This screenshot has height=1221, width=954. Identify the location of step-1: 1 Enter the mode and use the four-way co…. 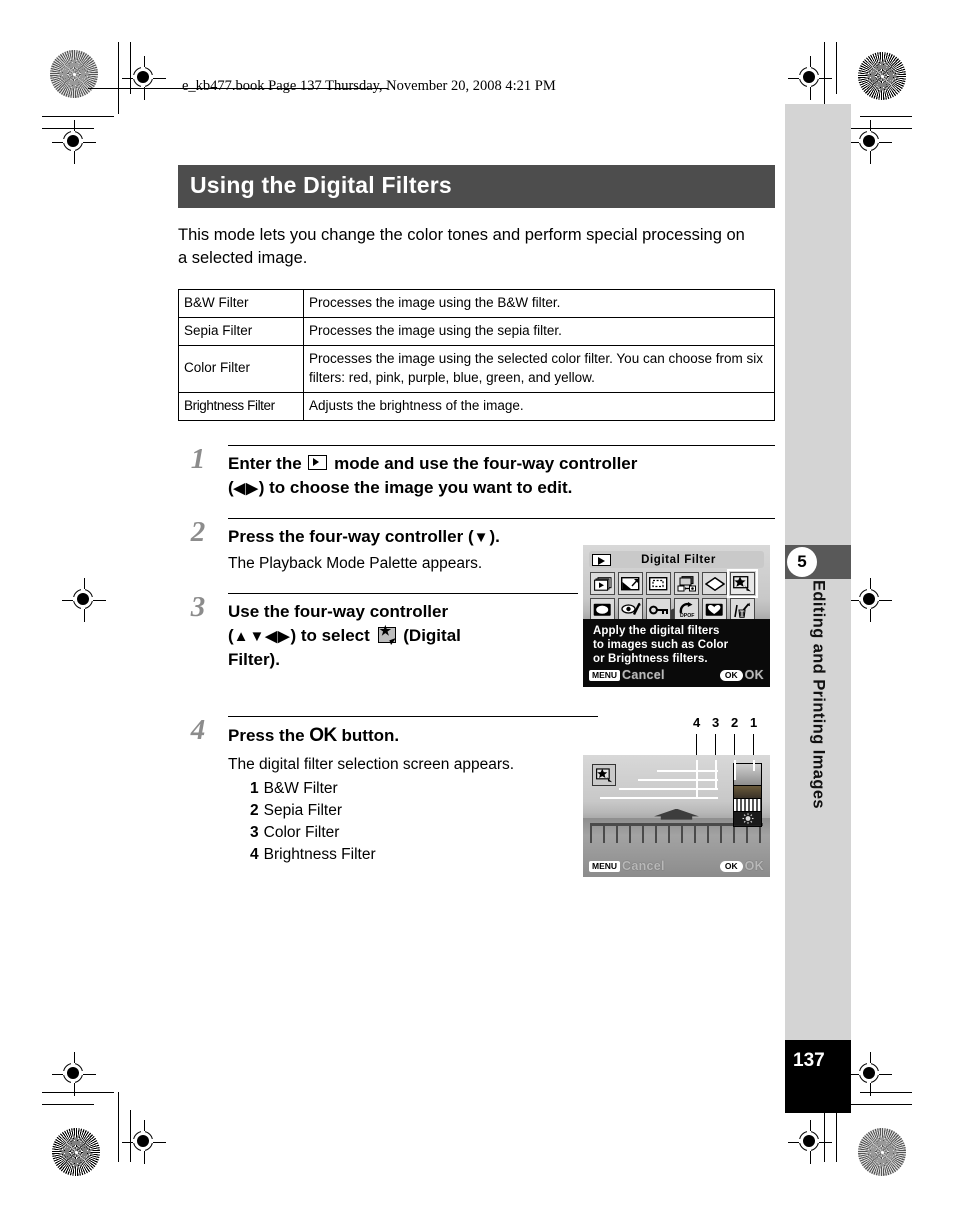
(476, 471).